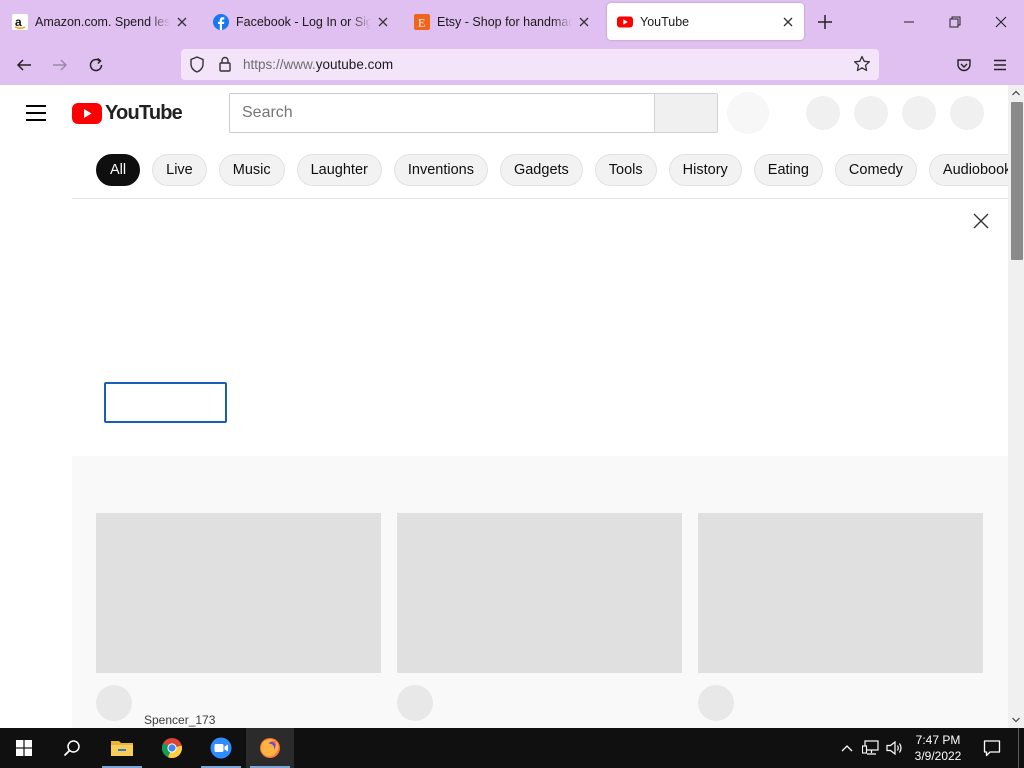  What do you see at coordinates (1016, 406) in the screenshot?
I see `page-scrollbar` at bounding box center [1016, 406].